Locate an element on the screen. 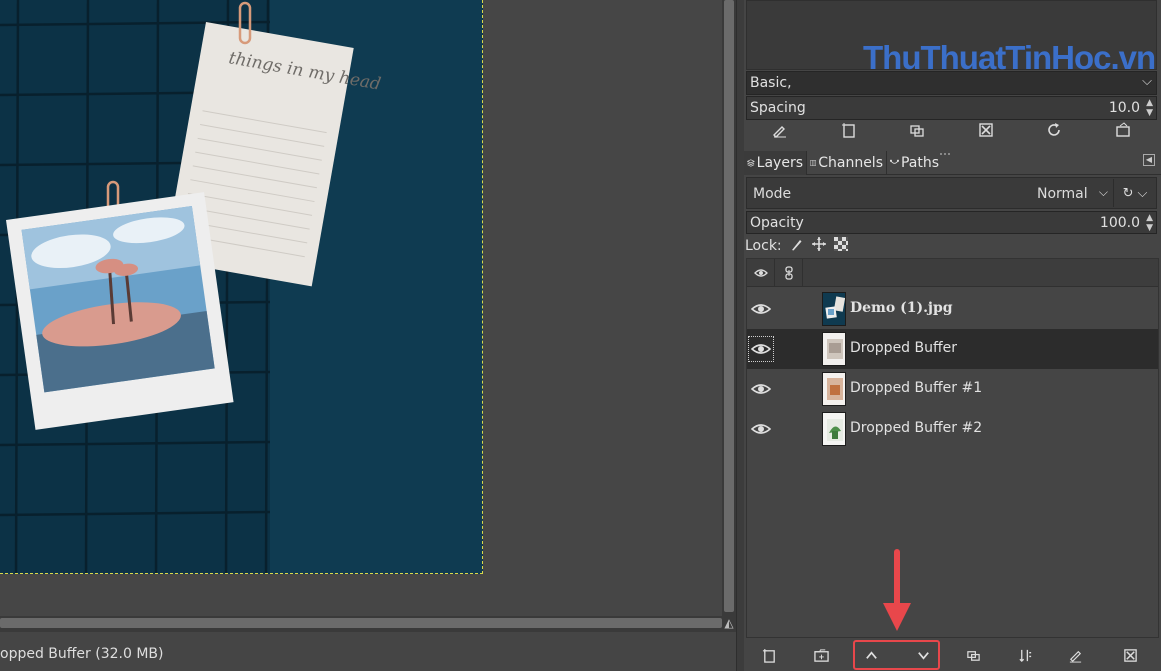 Image resolution: width=1161 pixels, height=671 pixels. visibility-column-header is located at coordinates (761, 273).